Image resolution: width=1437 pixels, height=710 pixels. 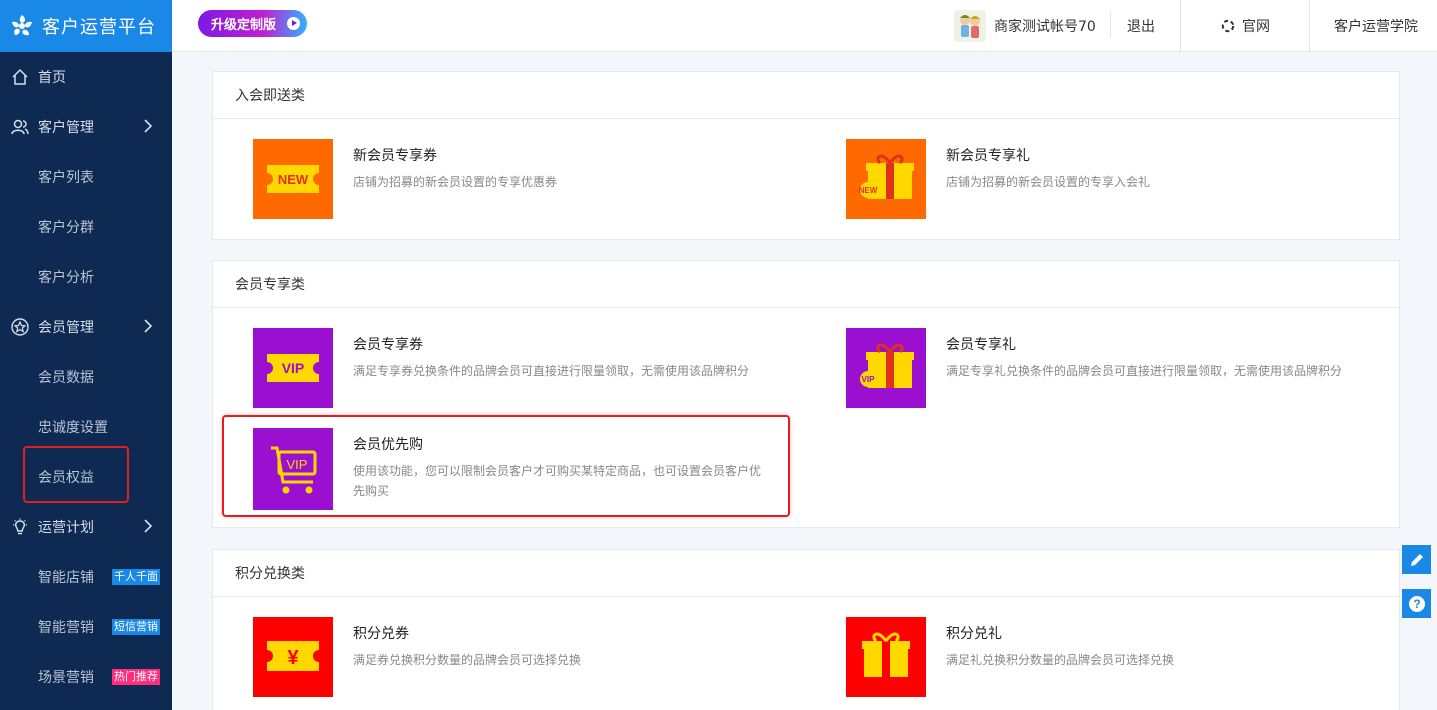 What do you see at coordinates (1045, 27) in the screenshot?
I see `merchant-name: 商家测试帐号70` at bounding box center [1045, 27].